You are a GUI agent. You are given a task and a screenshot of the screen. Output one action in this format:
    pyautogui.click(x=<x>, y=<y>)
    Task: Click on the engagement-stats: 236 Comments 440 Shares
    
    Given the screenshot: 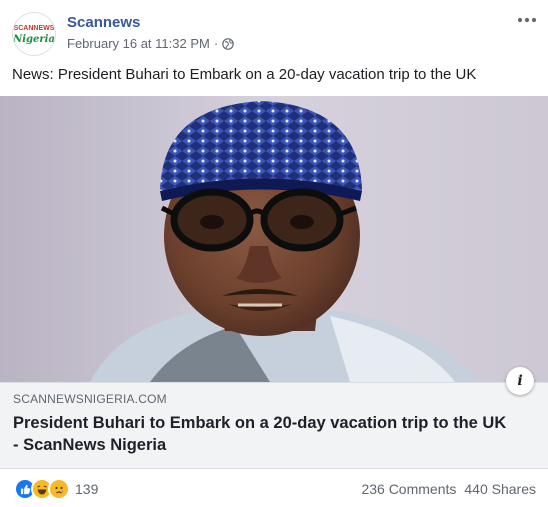 What is the action you would take?
    pyautogui.click(x=448, y=489)
    